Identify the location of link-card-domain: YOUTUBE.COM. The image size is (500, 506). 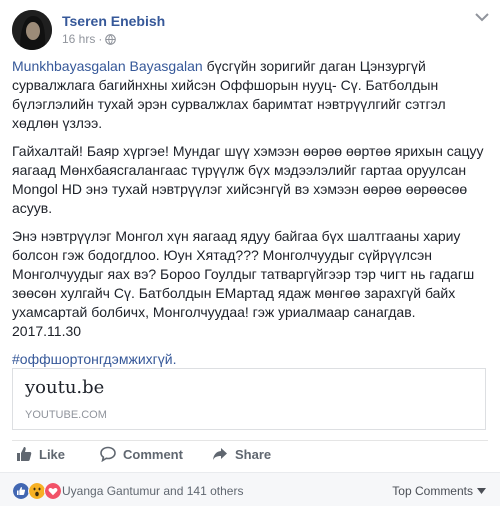
(66, 415).